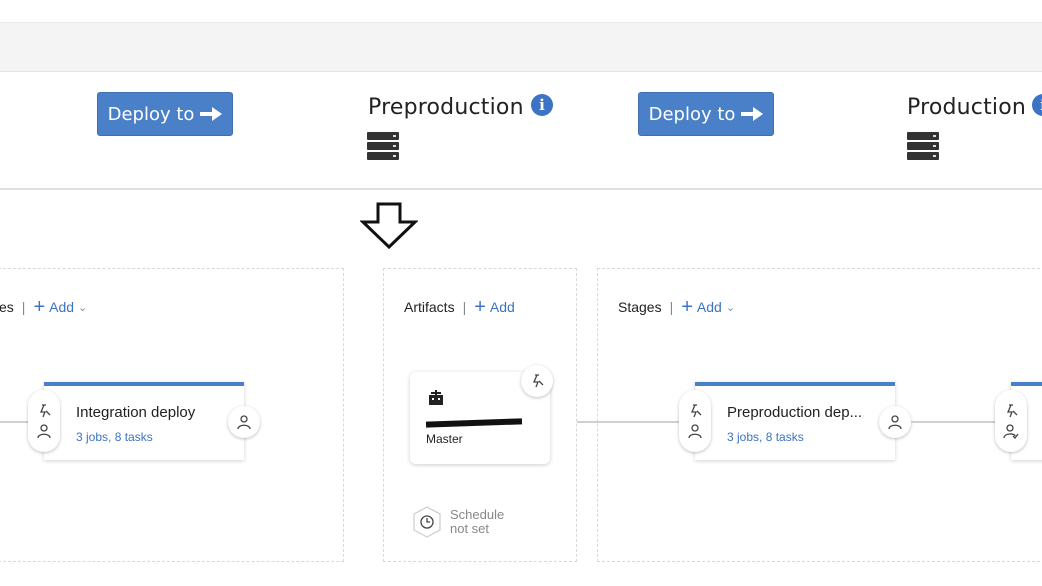 This screenshot has width=1042, height=586. I want to click on person-check-icon, so click(1011, 431).